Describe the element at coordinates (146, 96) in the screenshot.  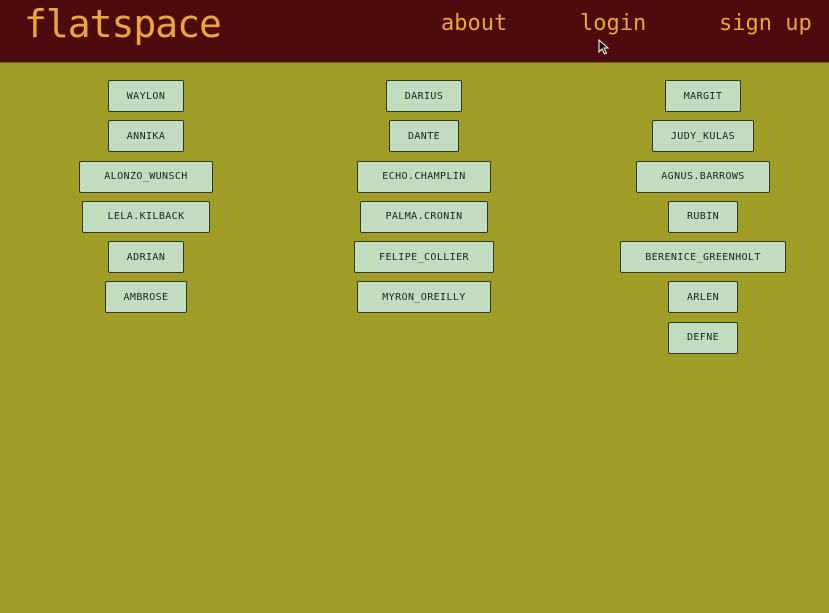
I see `user-button-waylon: WAYLON` at that location.